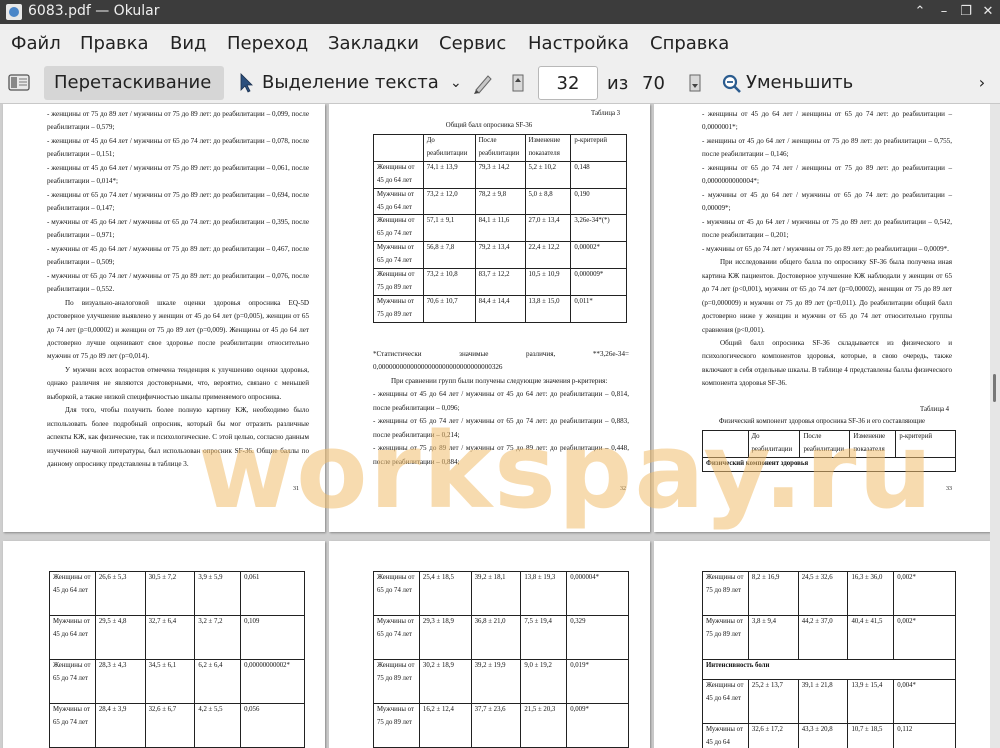  I want to click on table-cell: Мужчины от 45 до 64 лет, so click(72, 637).